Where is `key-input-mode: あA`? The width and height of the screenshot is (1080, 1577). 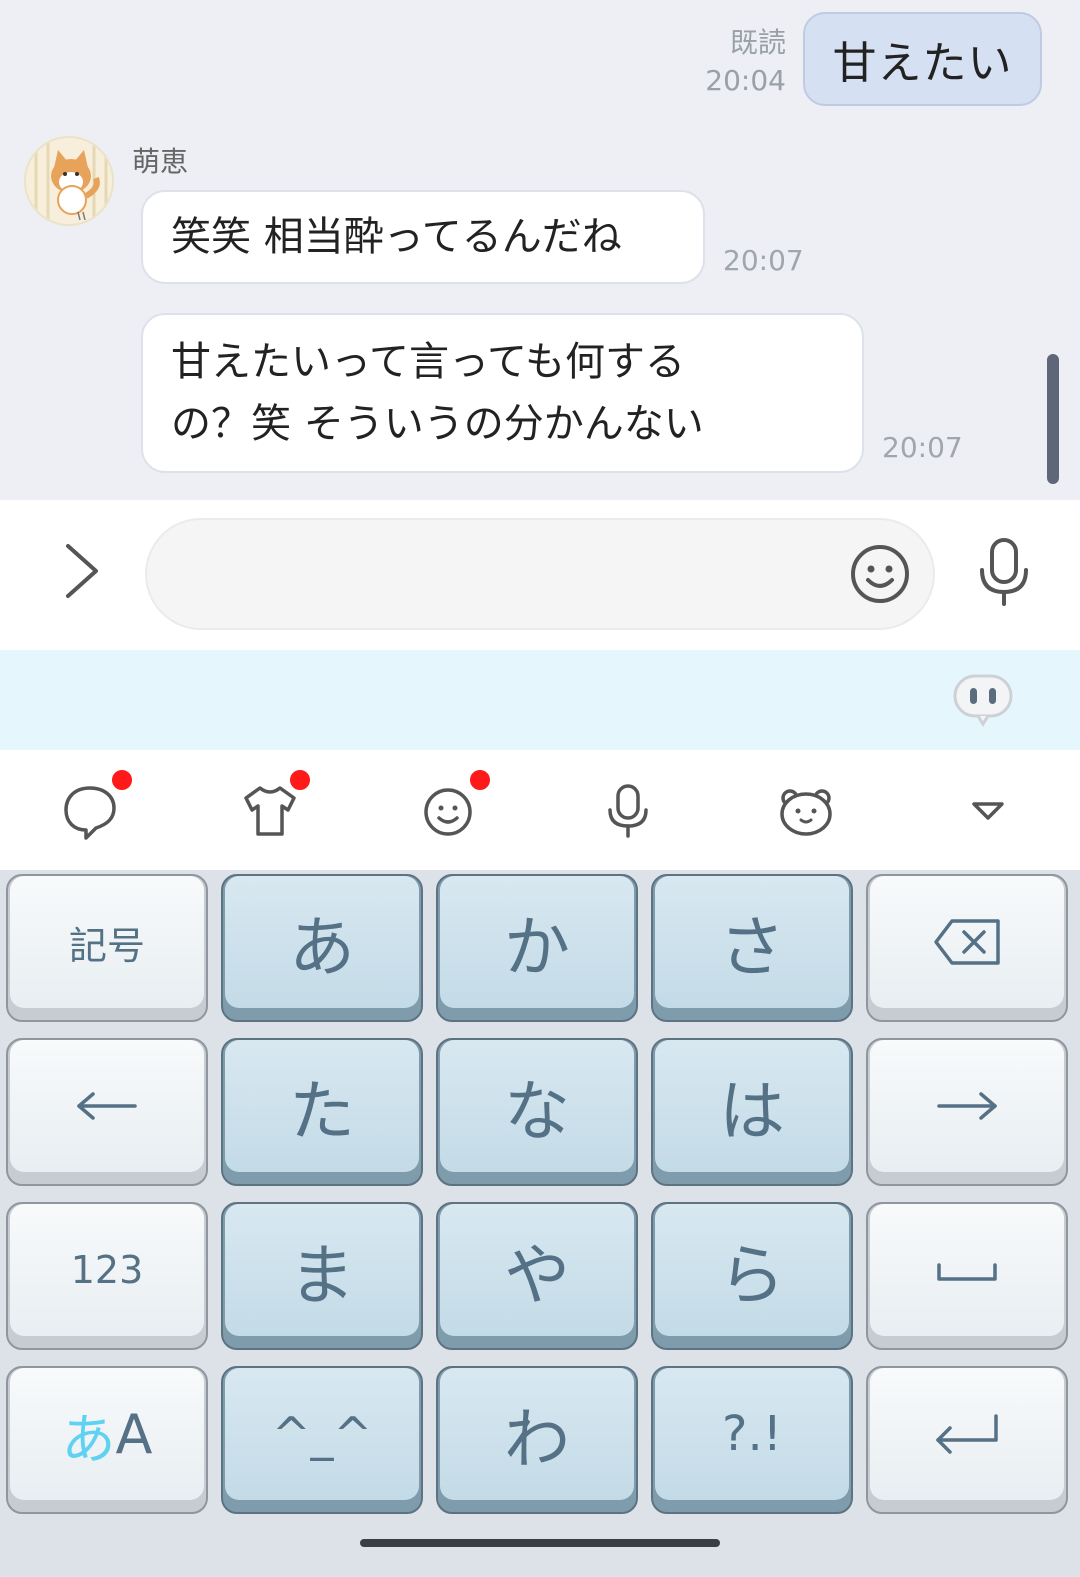
key-input-mode: あA is located at coordinates (107, 1440).